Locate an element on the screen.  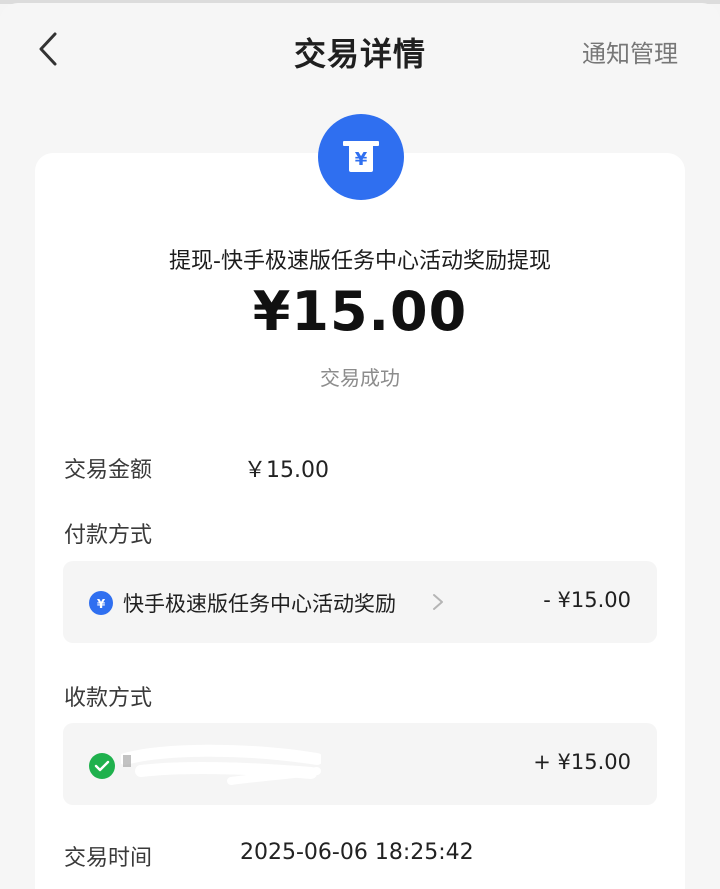
transaction-title: 提现-快手极速版任务中心活动奖励提现 is located at coordinates (360, 261).